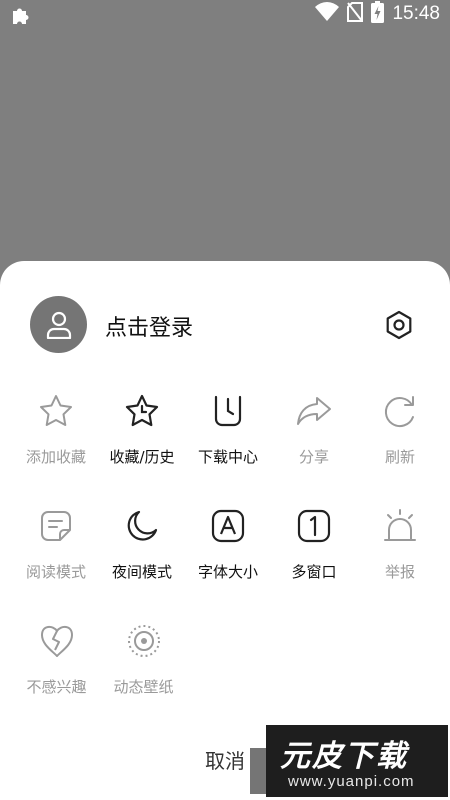  Describe the element at coordinates (378, 14) in the screenshot. I see `battery-charging-icon` at that location.